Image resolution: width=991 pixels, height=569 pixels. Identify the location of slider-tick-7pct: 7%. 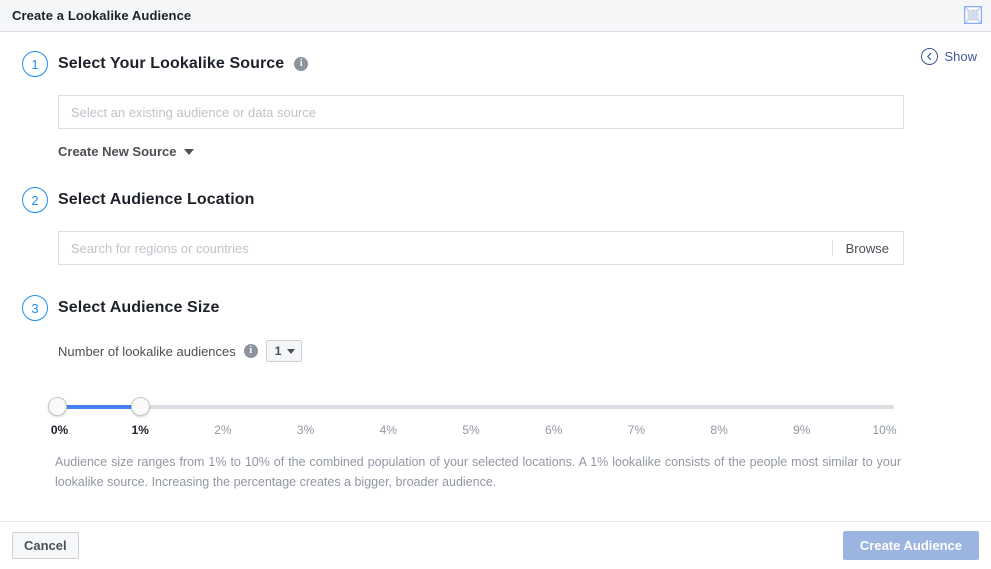
(636, 430).